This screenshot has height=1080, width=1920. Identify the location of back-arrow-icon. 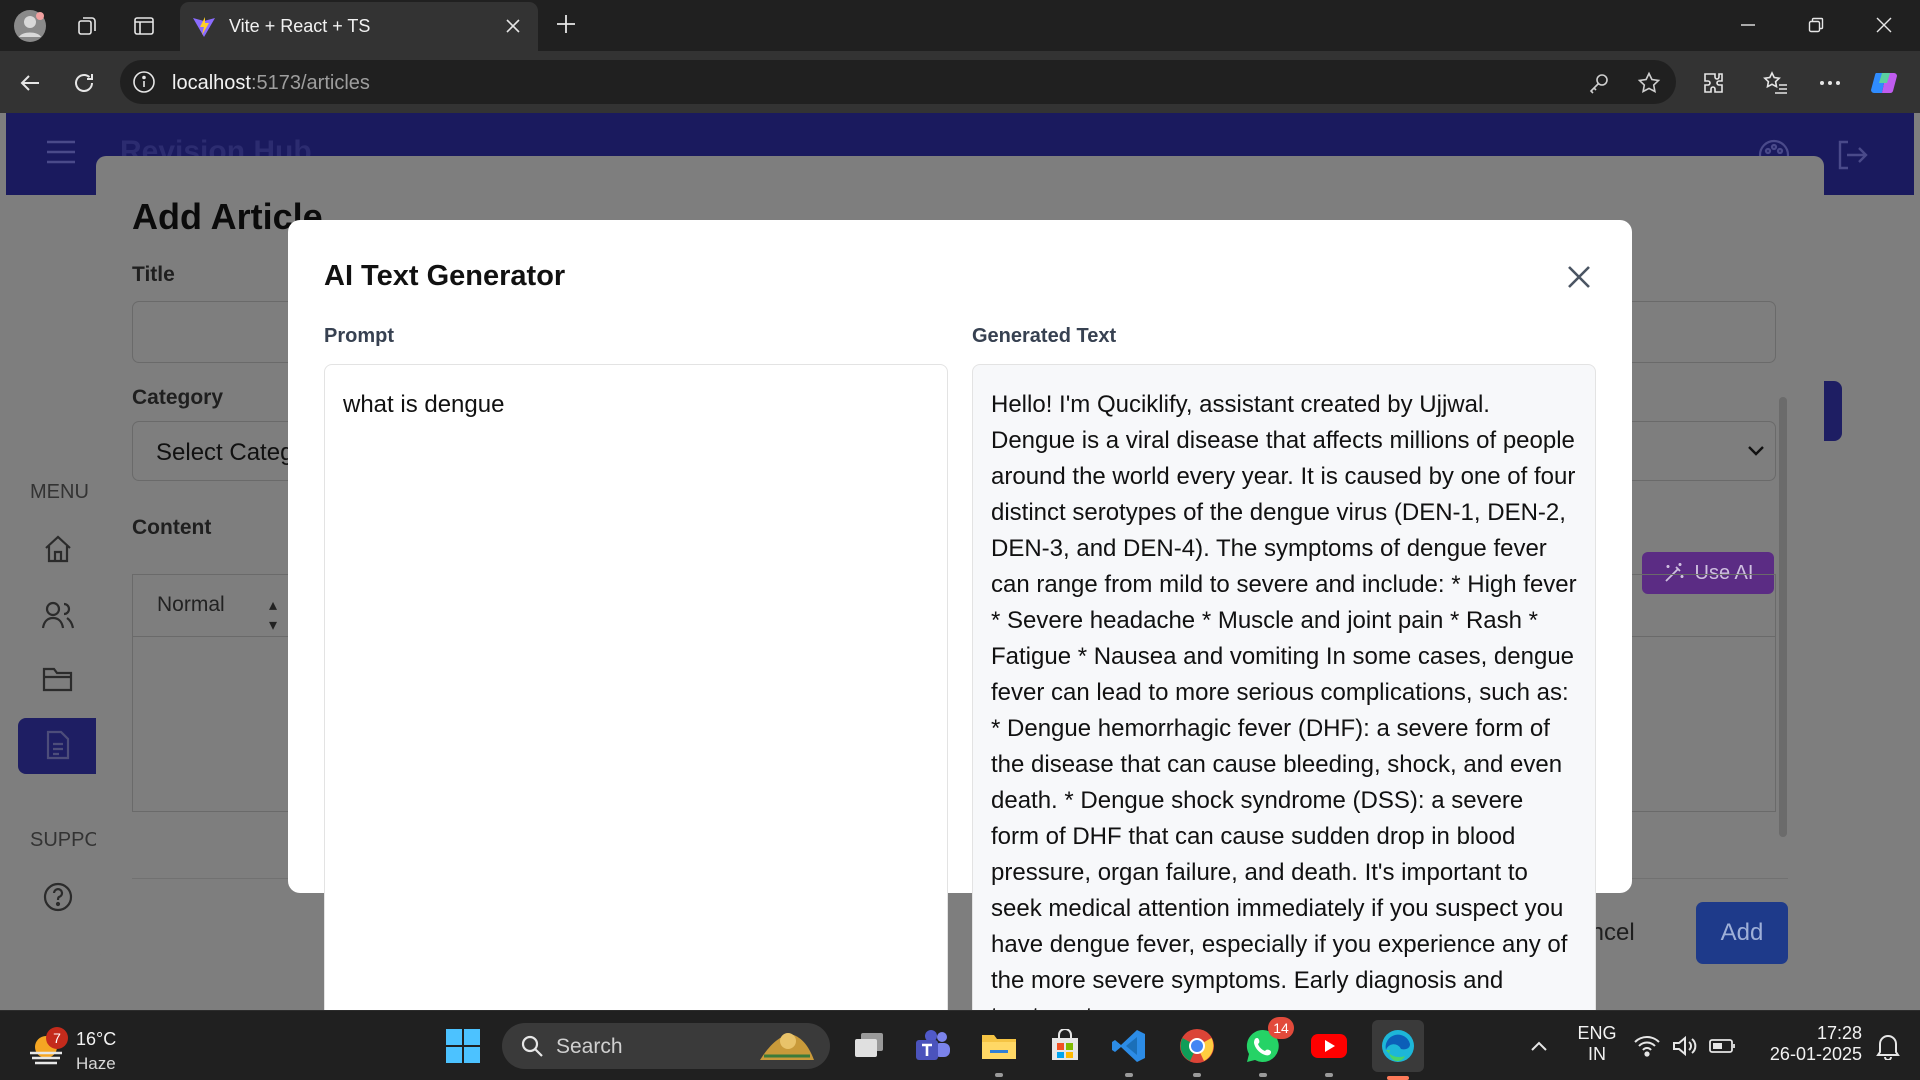
(30, 83).